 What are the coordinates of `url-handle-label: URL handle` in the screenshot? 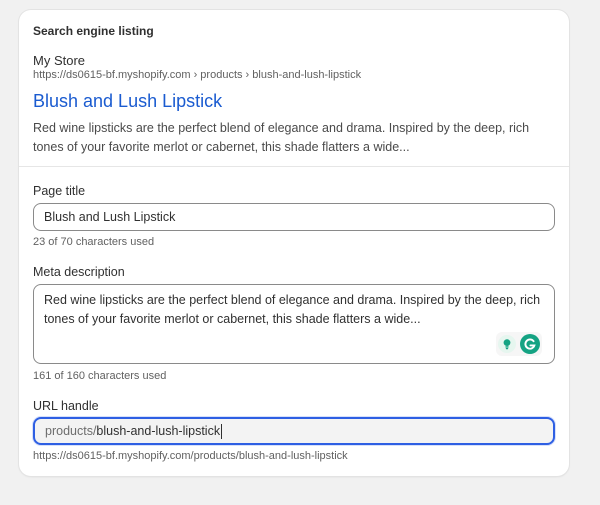 It's located at (66, 406).